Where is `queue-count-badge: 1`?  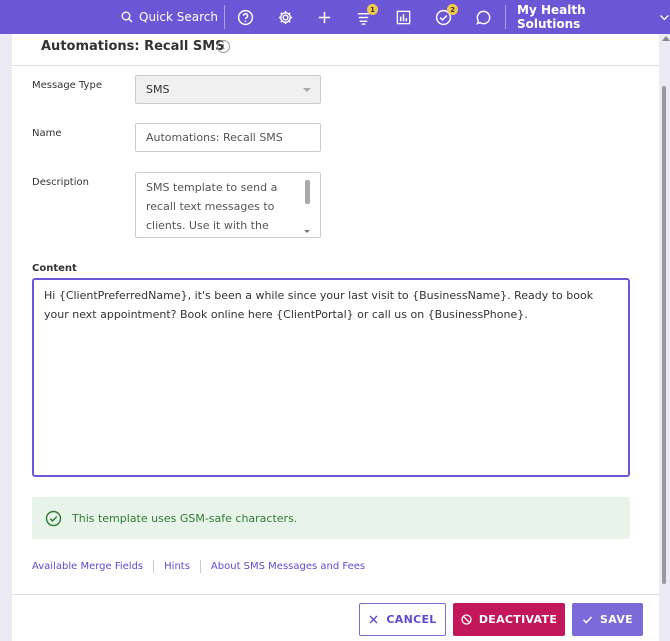 queue-count-badge: 1 is located at coordinates (372, 9).